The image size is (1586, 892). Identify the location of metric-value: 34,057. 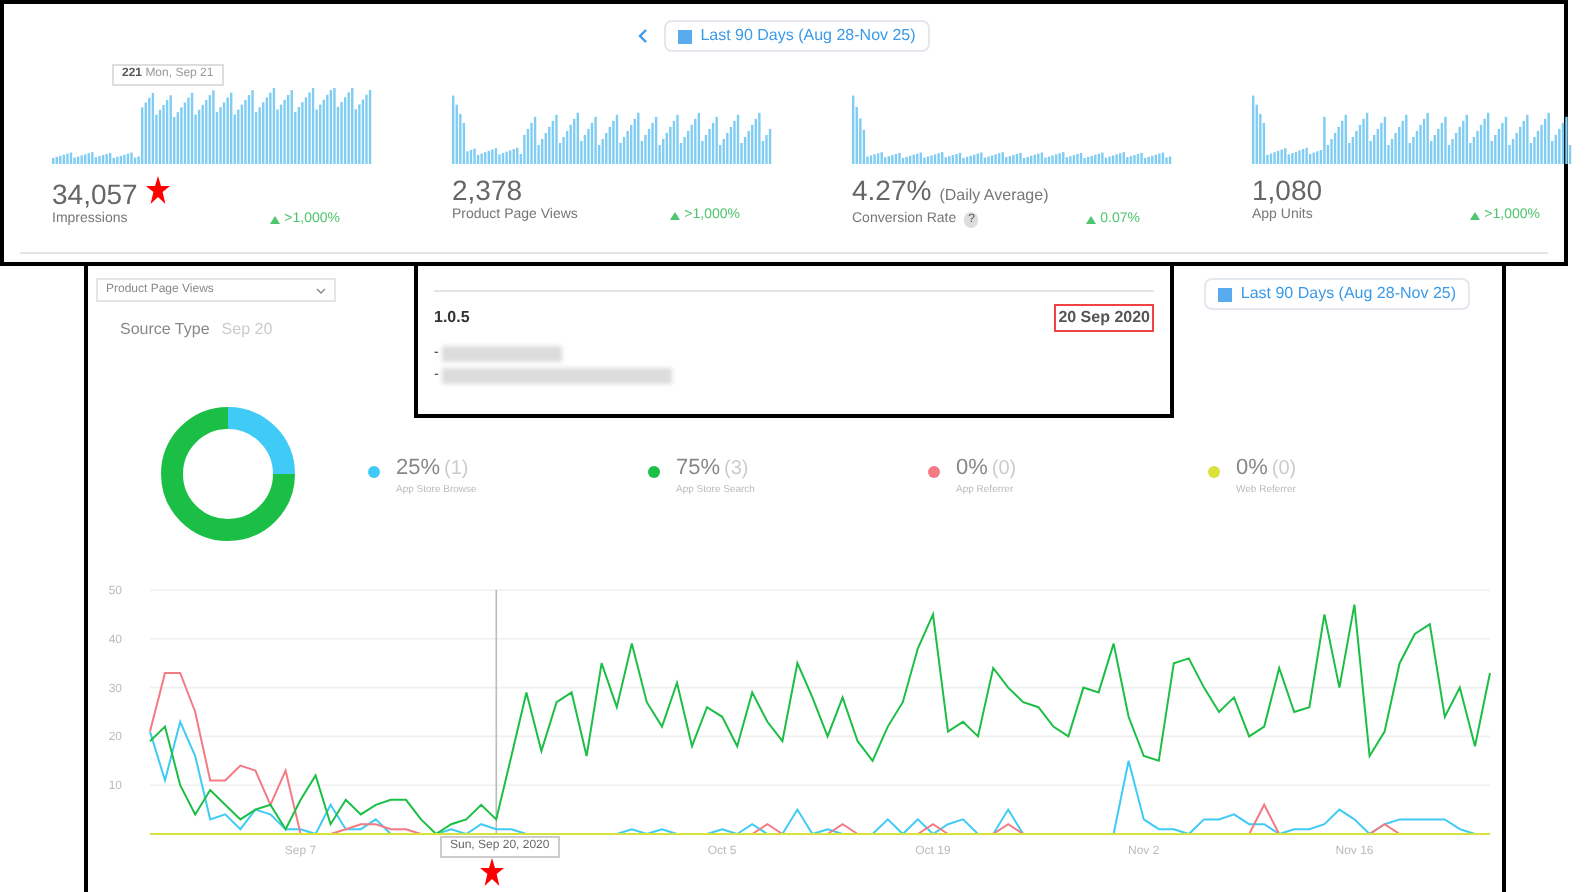
(95, 194).